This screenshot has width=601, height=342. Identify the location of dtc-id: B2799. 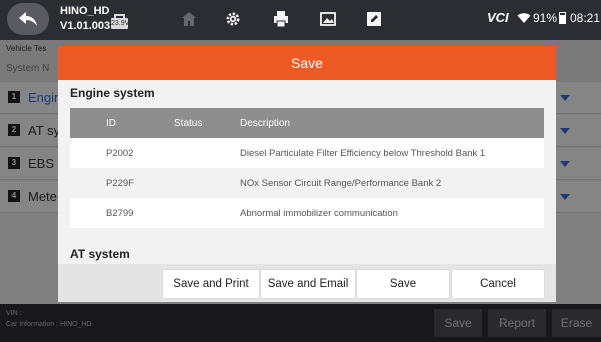
(120, 213).